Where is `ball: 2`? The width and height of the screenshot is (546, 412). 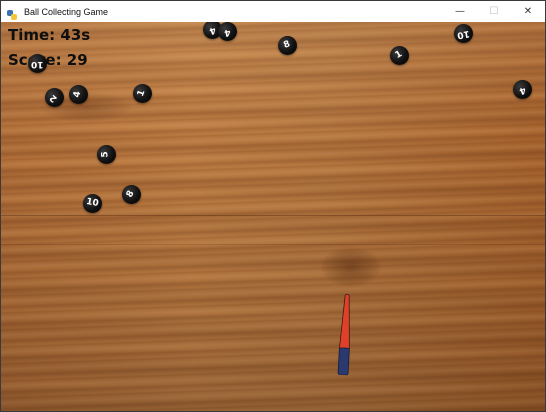 ball: 2 is located at coordinates (54, 97).